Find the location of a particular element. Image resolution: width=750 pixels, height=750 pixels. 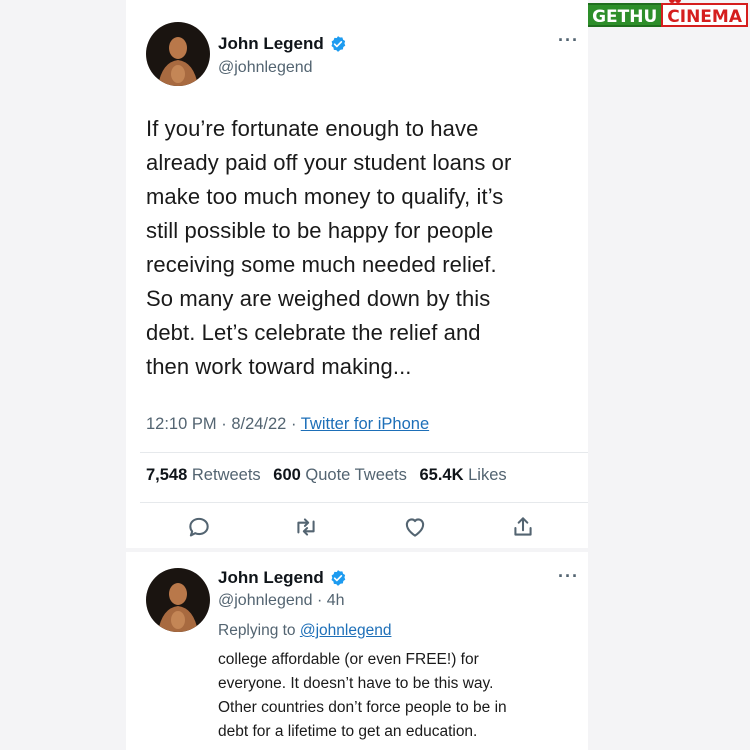

tweet-line: So many are weighed down by this is located at coordinates (318, 298).